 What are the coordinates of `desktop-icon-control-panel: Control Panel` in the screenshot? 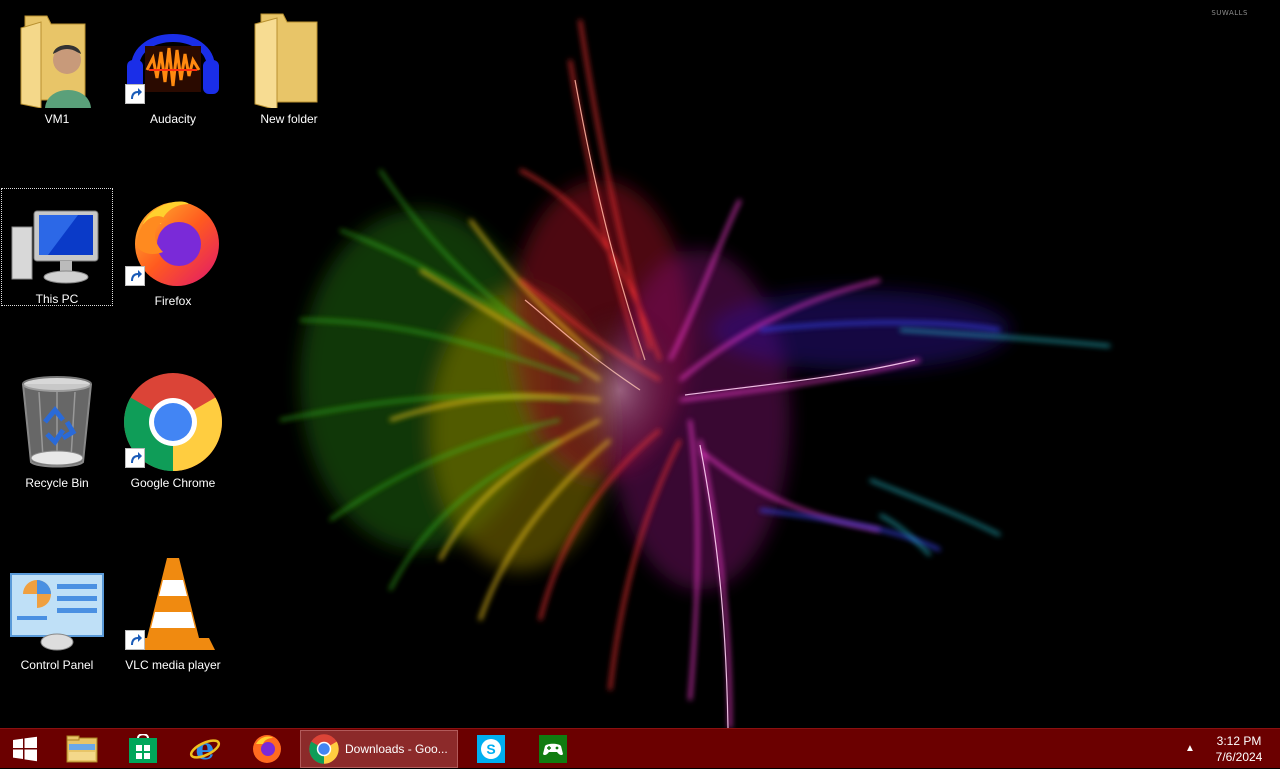 It's located at (57, 611).